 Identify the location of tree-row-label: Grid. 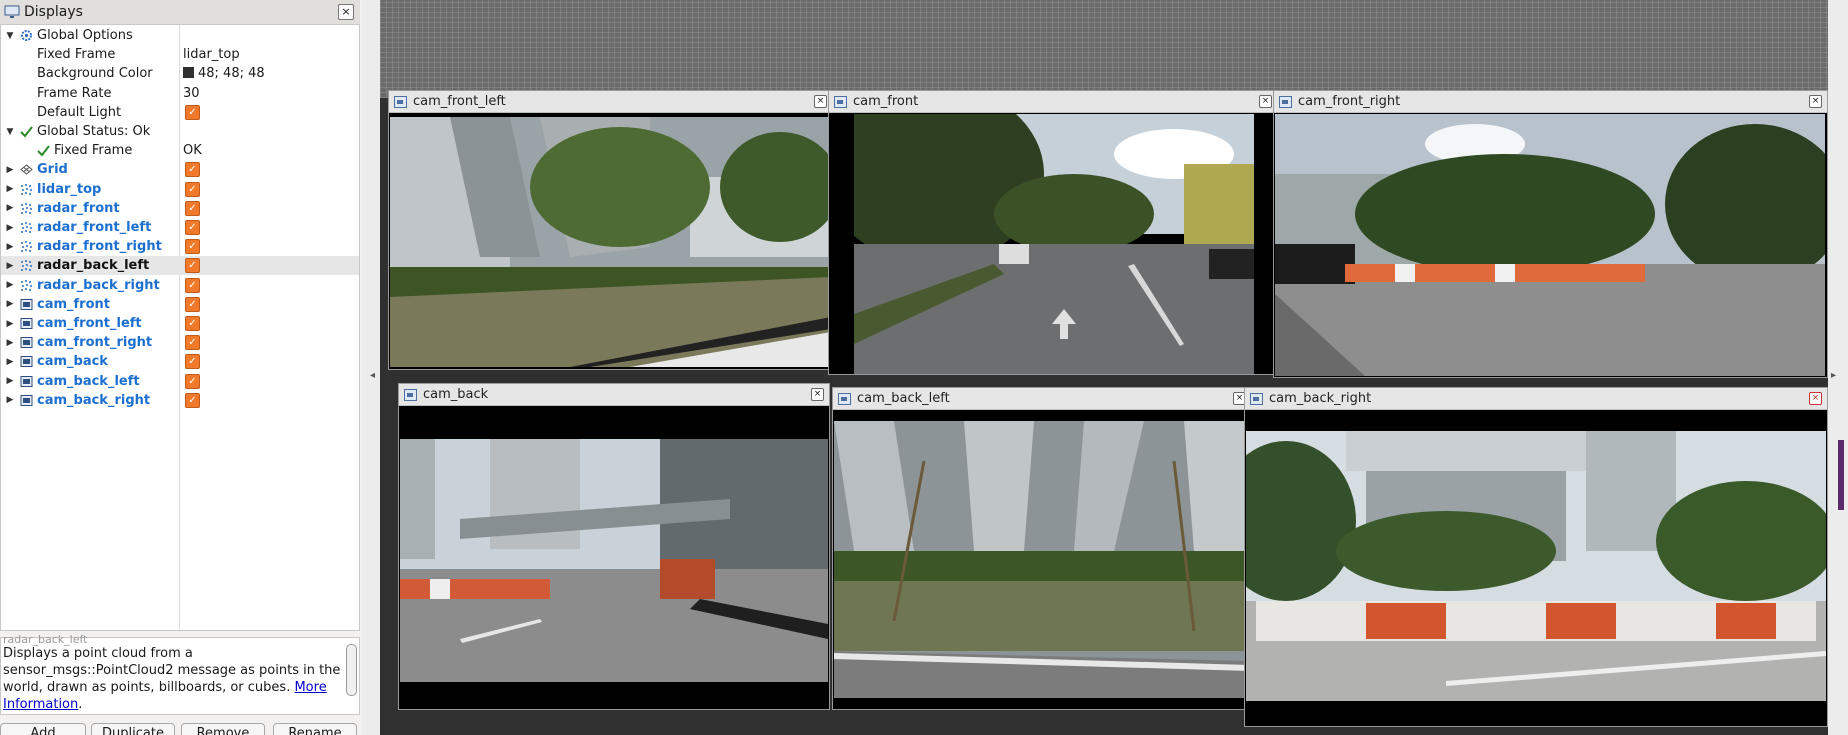
(52, 170).